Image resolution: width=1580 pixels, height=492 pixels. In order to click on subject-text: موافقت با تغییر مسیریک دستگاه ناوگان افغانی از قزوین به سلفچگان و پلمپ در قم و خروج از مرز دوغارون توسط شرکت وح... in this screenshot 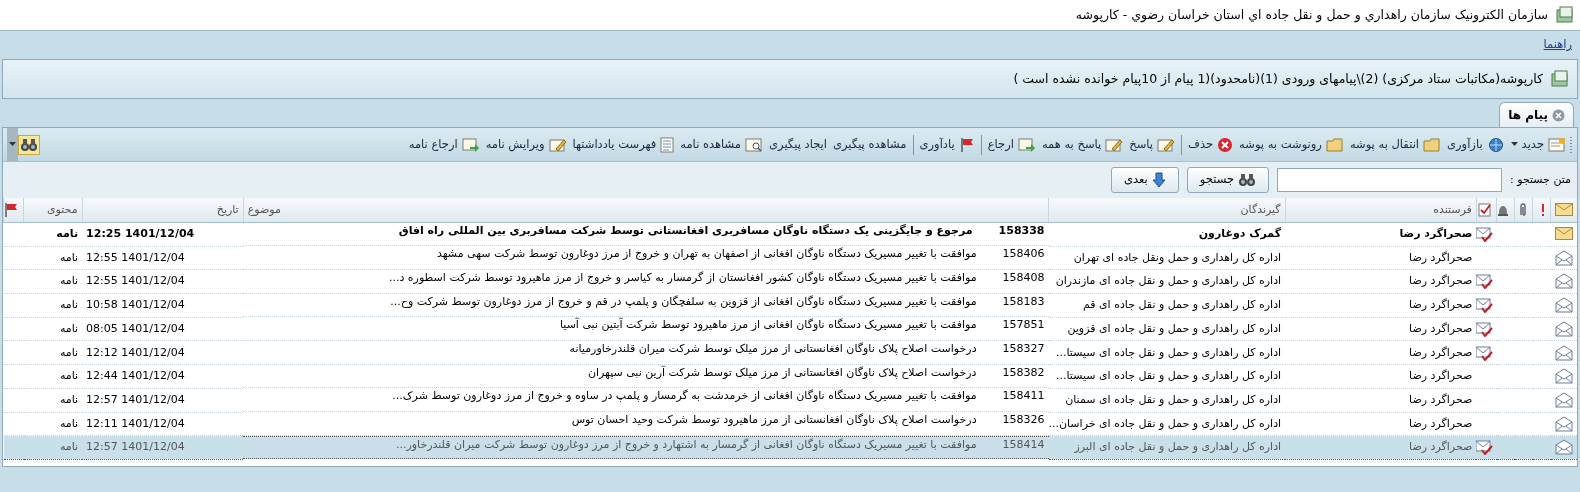, I will do `click(683, 301)`.